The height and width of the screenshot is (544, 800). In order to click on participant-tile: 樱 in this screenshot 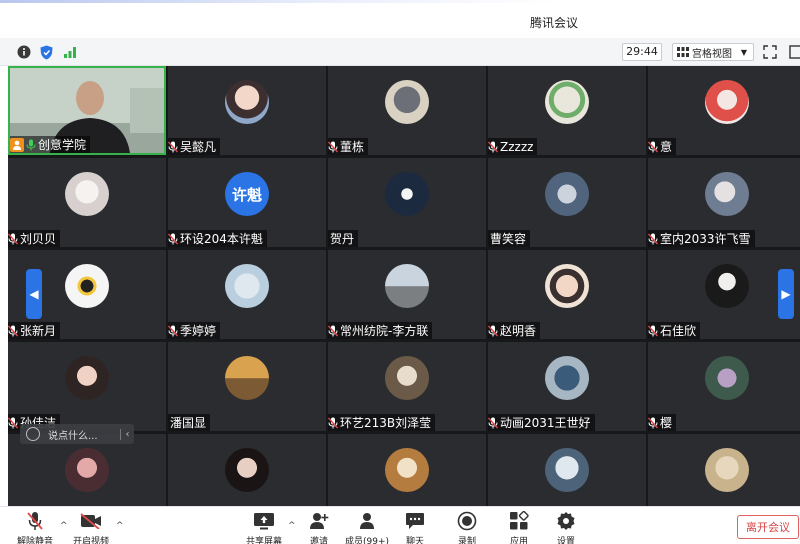, I will do `click(724, 386)`.